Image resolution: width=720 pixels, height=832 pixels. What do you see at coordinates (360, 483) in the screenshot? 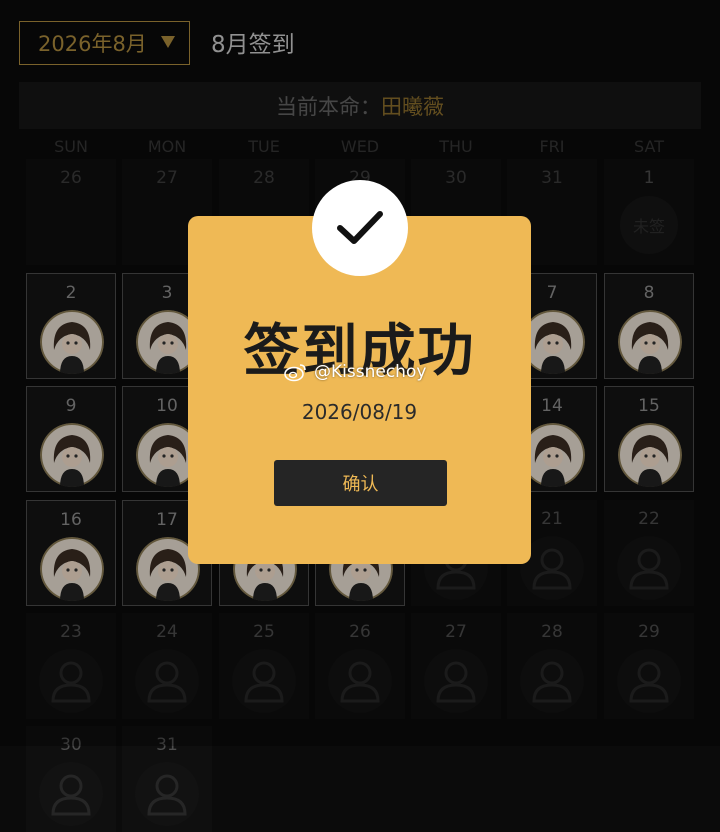
I see `confirm-button: 确认` at bounding box center [360, 483].